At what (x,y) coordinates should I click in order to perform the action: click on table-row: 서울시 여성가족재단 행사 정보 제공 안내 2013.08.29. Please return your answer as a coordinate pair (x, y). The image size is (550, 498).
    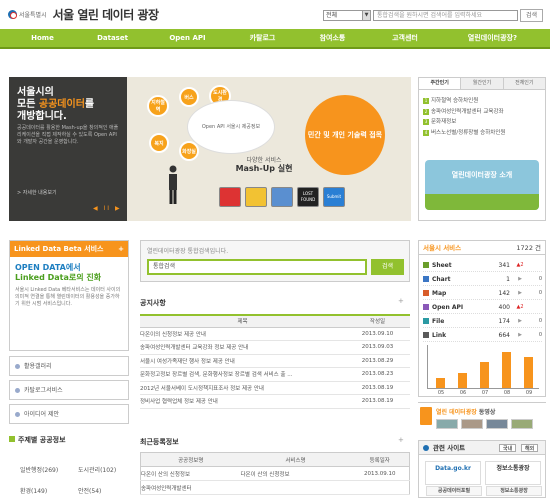
    Looking at the image, I should click on (275, 361).